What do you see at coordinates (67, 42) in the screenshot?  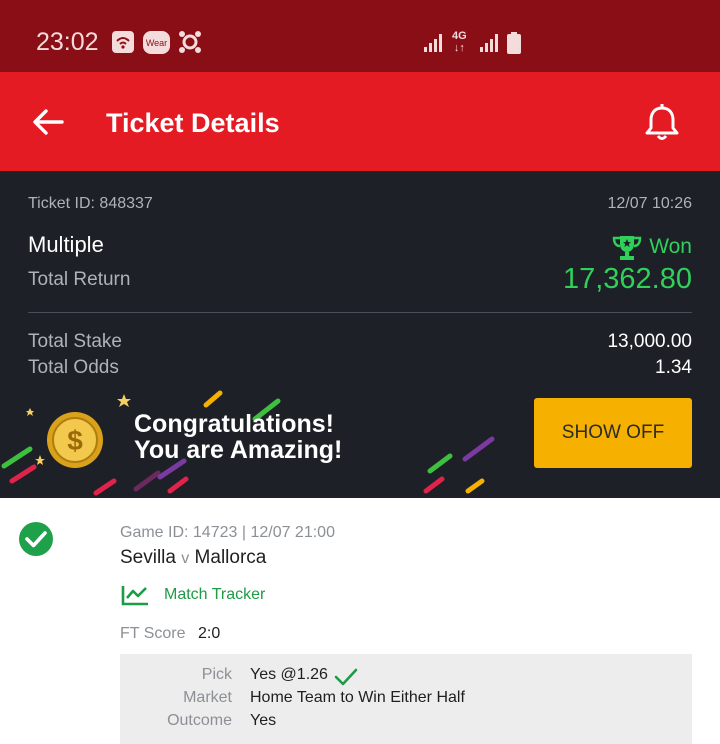 I see `status-time: 23:02` at bounding box center [67, 42].